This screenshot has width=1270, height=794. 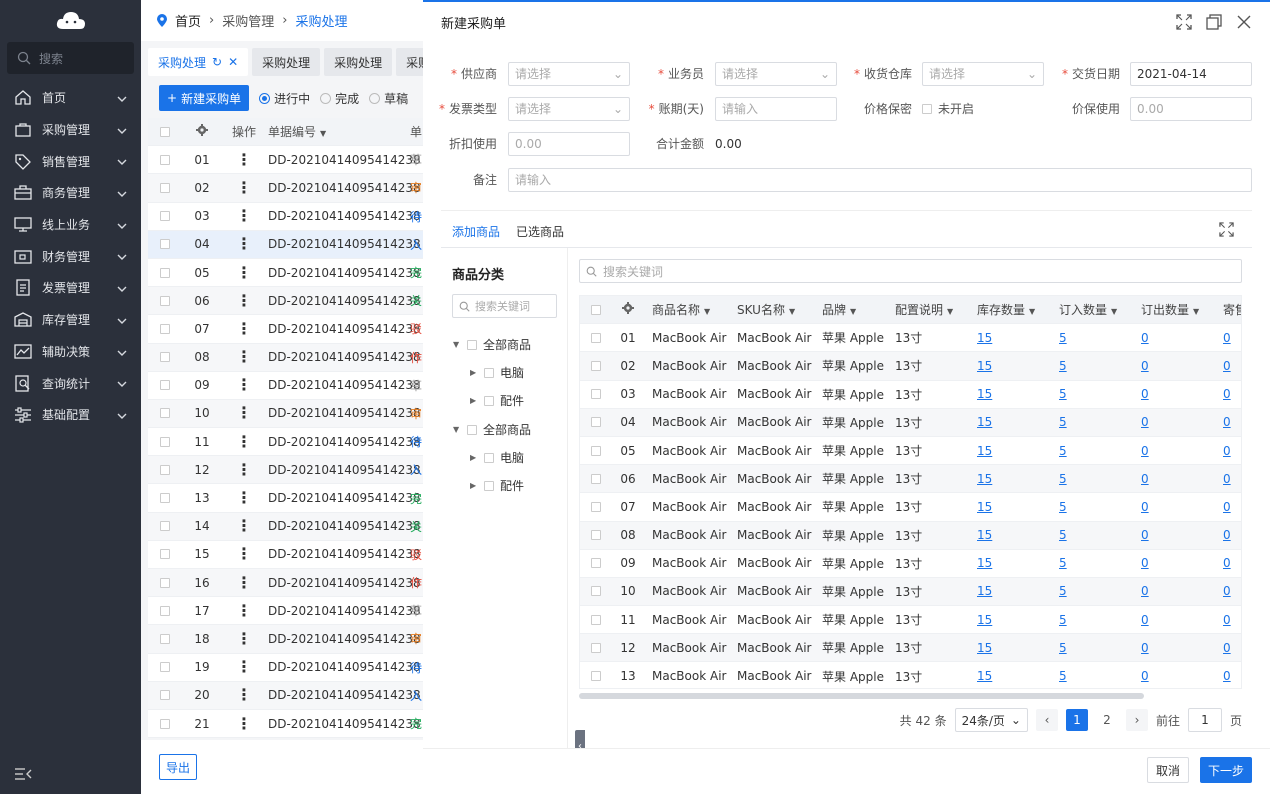 I want to click on caret-down-icon: ▼, so click(x=457, y=344).